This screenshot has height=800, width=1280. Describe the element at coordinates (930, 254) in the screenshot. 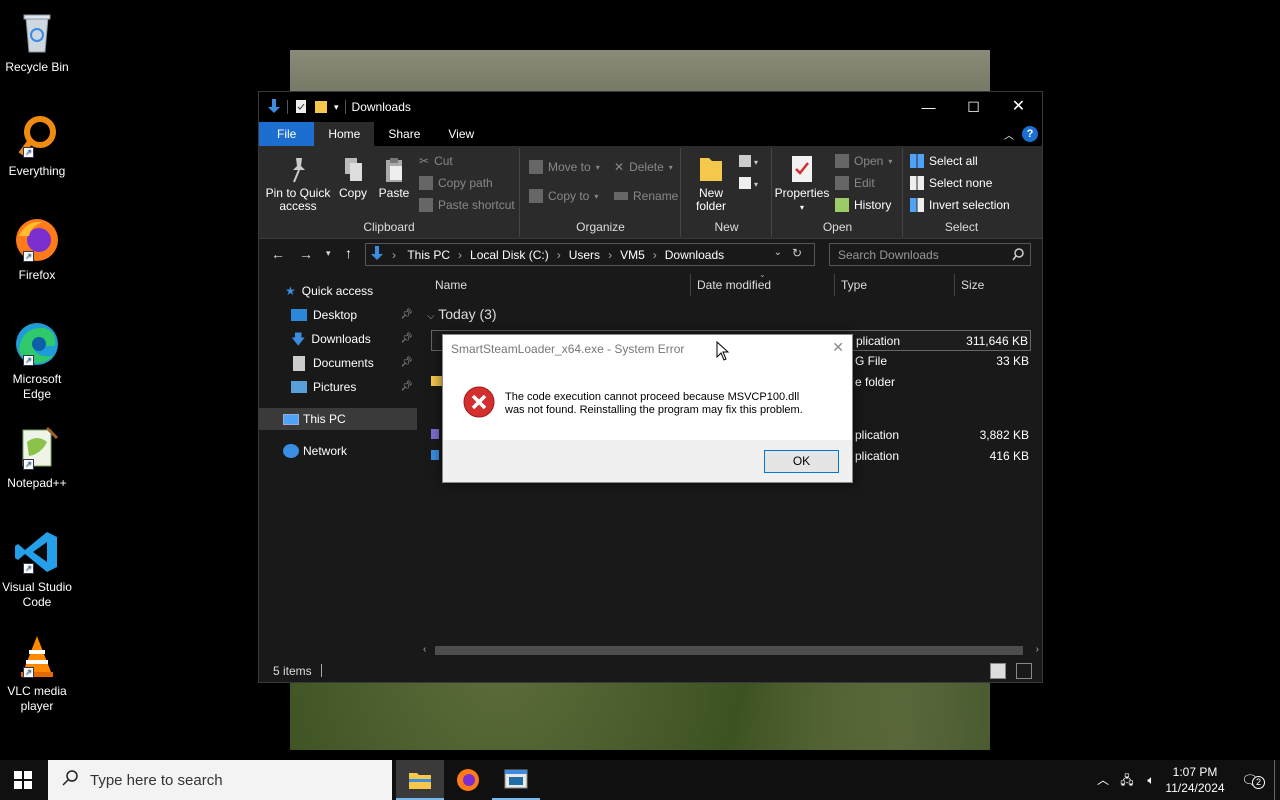

I see `search-input: Search Downloads` at that location.